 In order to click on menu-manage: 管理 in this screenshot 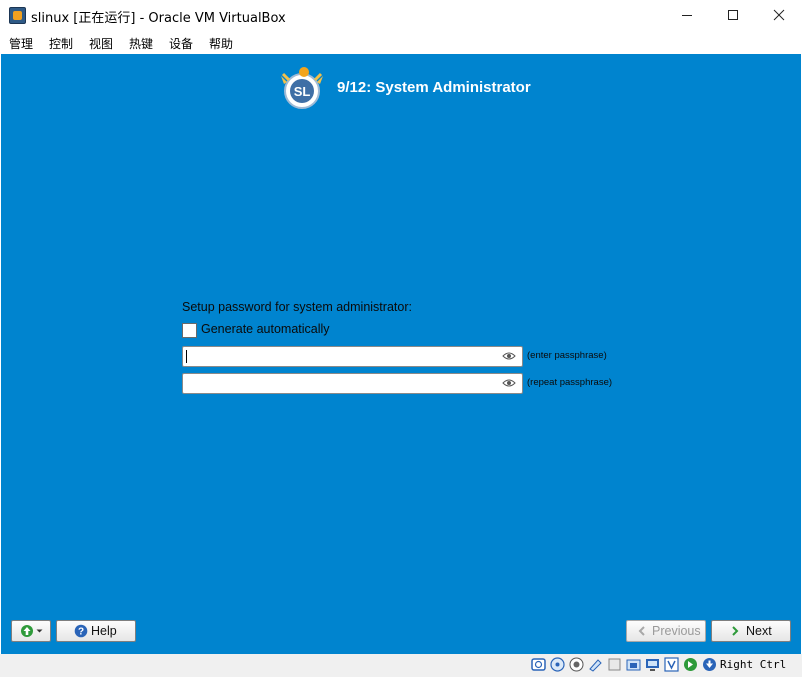, I will do `click(21, 43)`.